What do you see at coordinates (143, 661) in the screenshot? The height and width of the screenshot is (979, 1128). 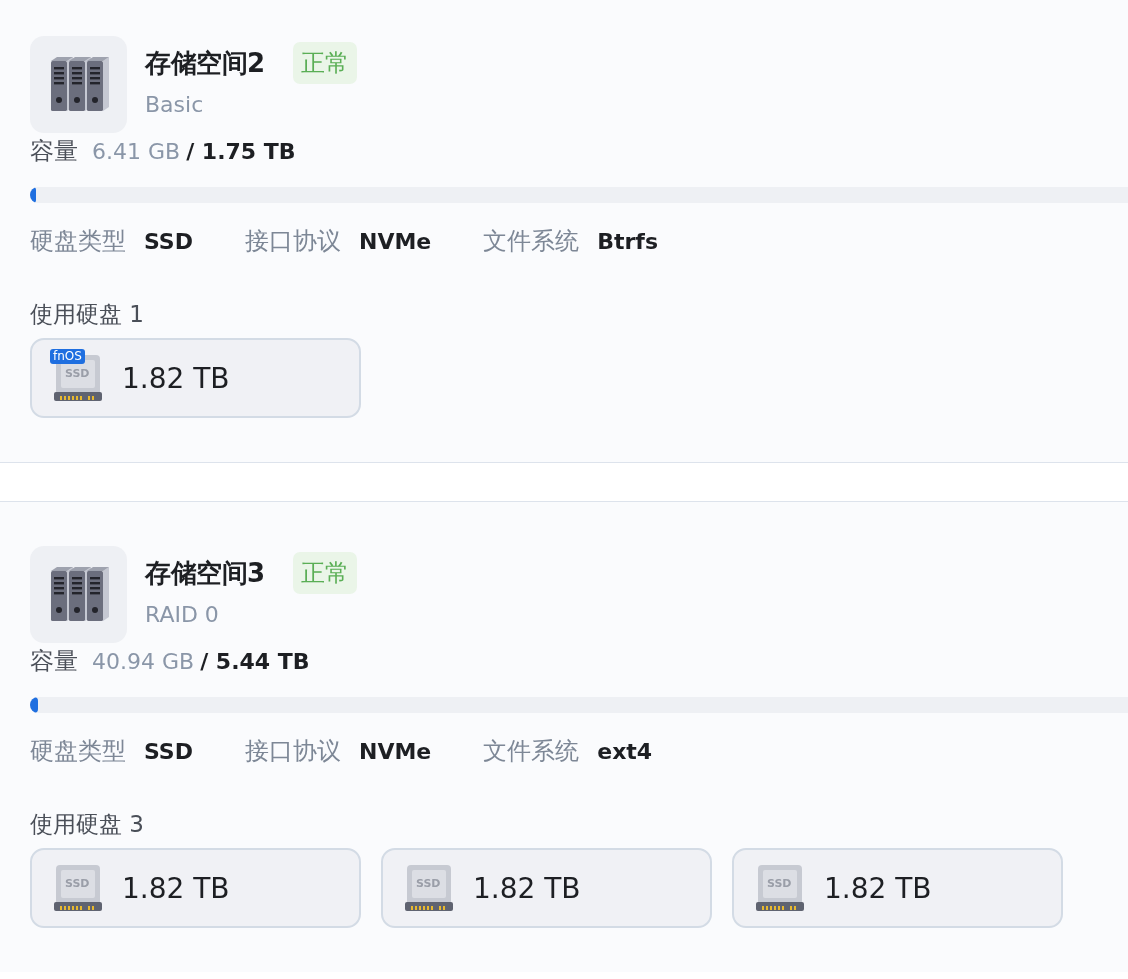 I see `used-capacity: 40.94 GB` at bounding box center [143, 661].